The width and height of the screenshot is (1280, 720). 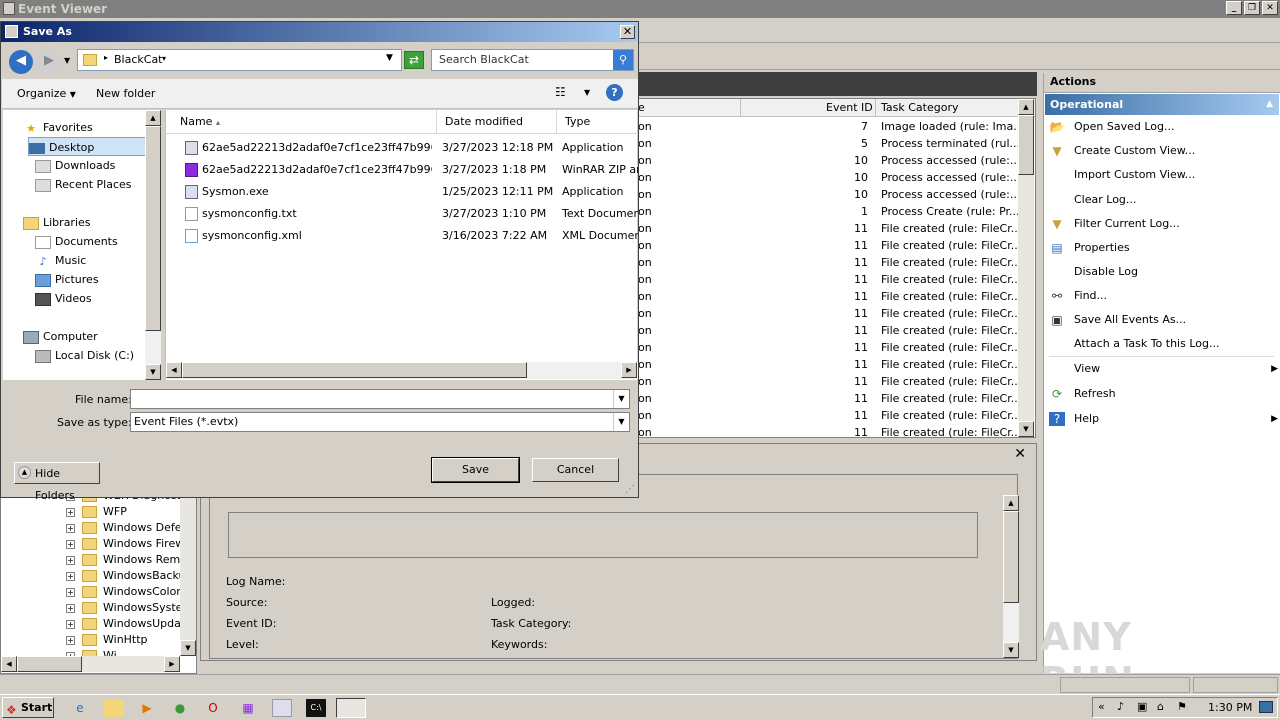 I want to click on opera-icon: O, so click(x=213, y=708).